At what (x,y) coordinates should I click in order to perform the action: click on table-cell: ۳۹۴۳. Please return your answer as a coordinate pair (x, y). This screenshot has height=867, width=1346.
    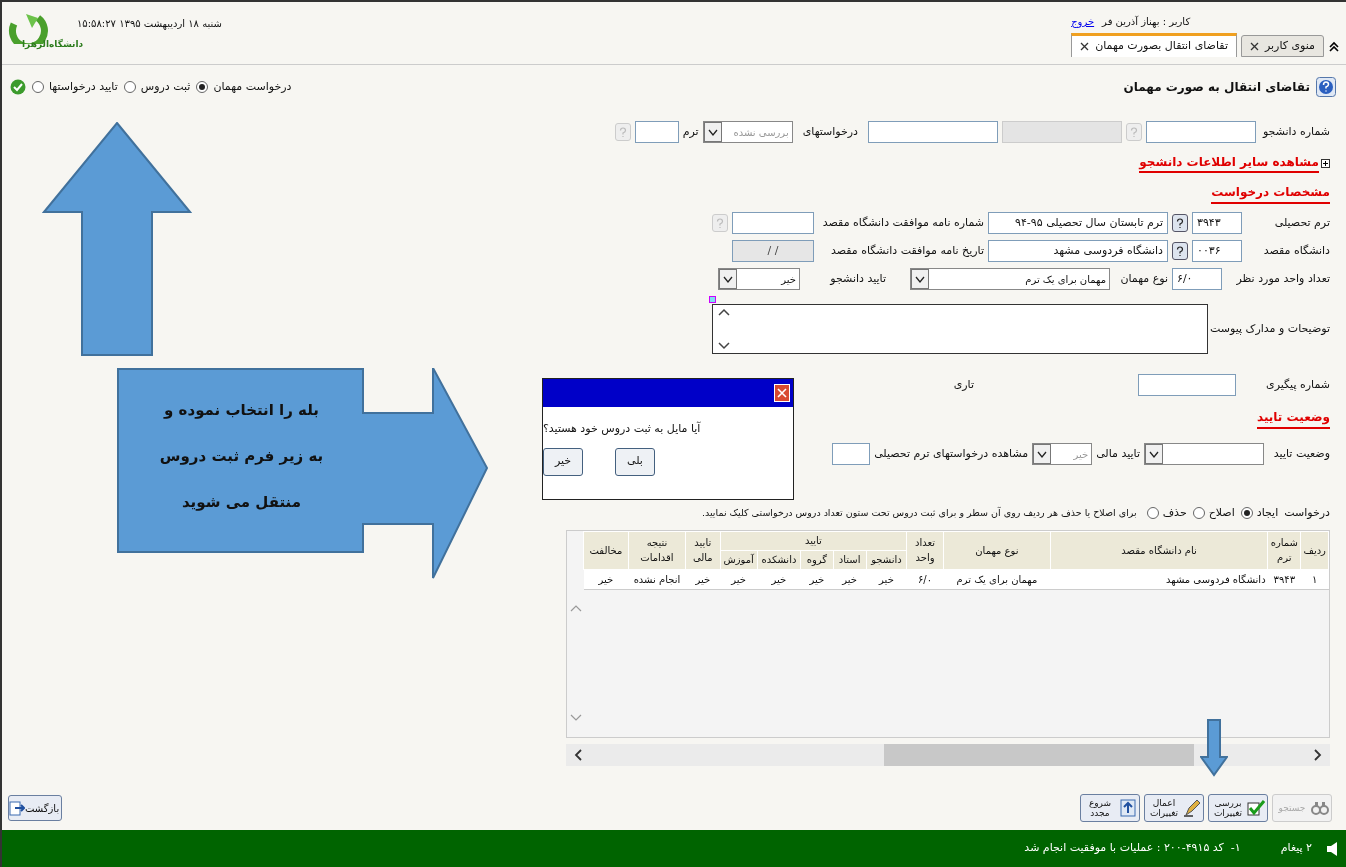
    Looking at the image, I should click on (1284, 579).